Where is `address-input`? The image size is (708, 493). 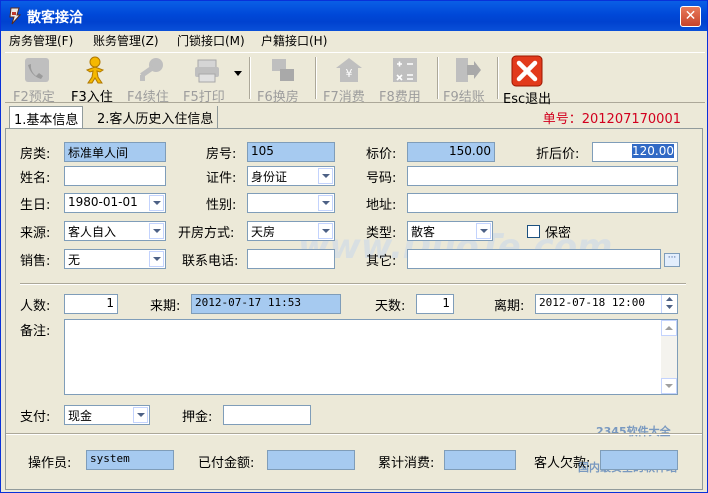 address-input is located at coordinates (542, 203).